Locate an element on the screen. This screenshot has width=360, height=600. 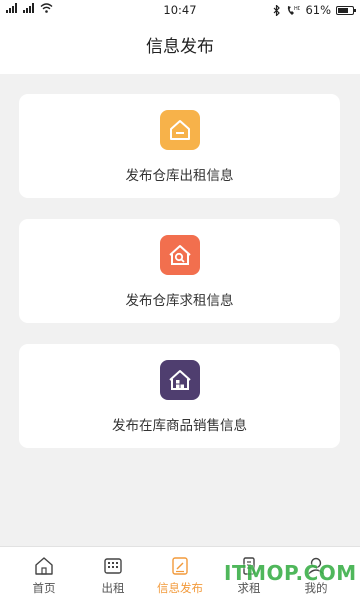
svg-text: HD is located at coordinates (297, 9).